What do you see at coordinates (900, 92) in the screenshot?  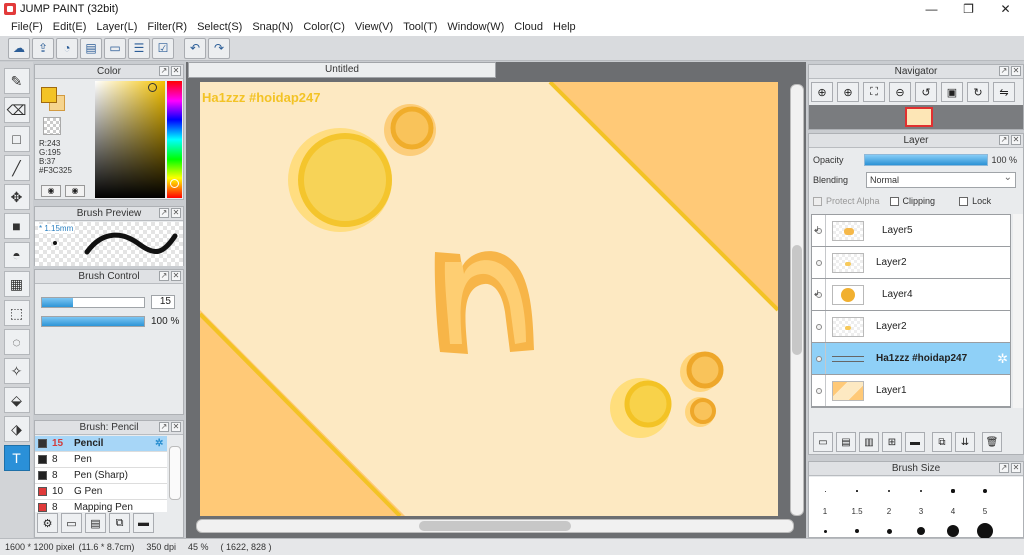 I see `zoom-out-icon: ⊖` at bounding box center [900, 92].